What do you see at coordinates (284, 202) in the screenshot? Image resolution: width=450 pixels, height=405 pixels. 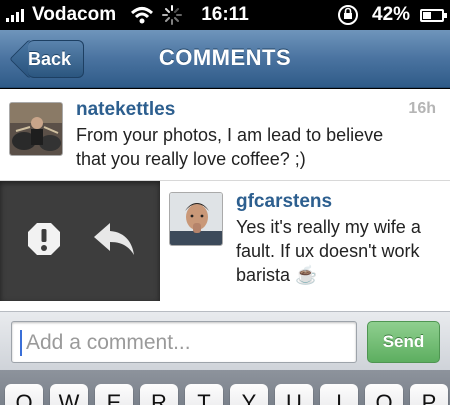 I see `comment-username: gfcarstens` at bounding box center [284, 202].